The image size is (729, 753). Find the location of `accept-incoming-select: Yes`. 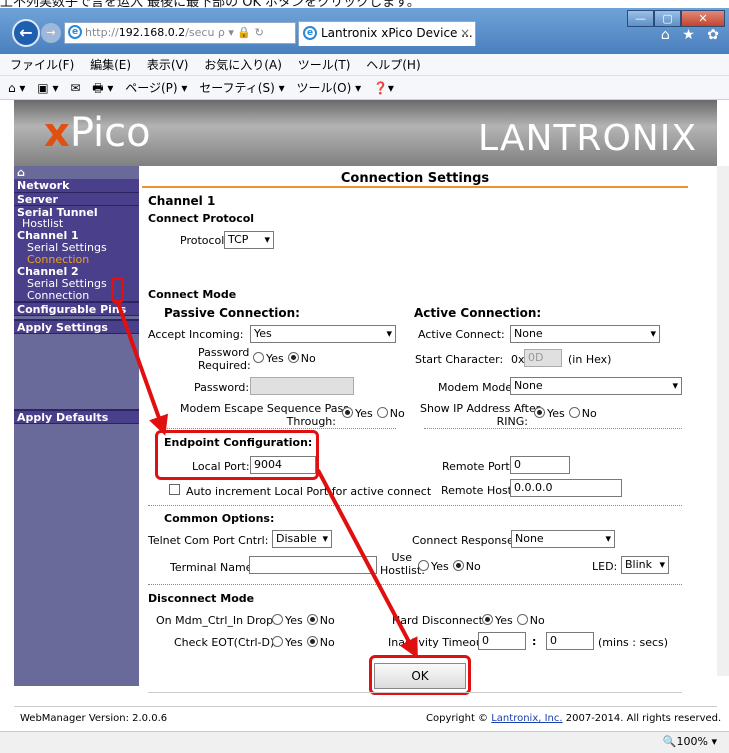

accept-incoming-select: Yes is located at coordinates (323, 334).